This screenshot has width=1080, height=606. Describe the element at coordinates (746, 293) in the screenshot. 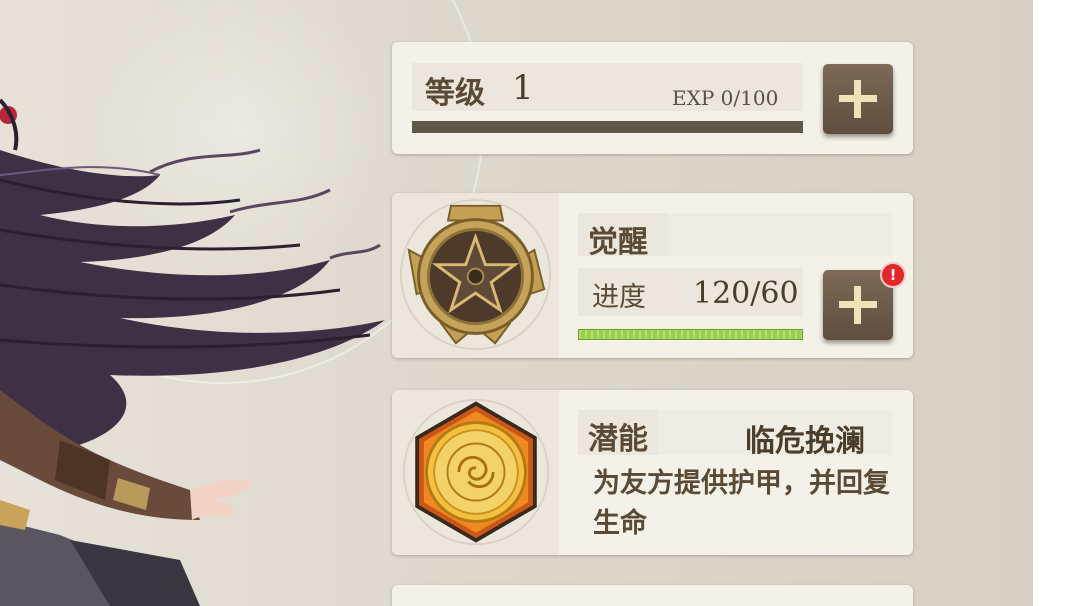

I see `progress-value: 120/60` at that location.